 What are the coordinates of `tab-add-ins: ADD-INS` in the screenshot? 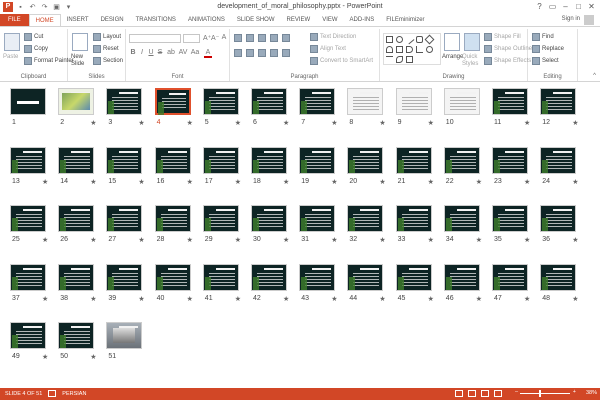 It's located at (362, 20).